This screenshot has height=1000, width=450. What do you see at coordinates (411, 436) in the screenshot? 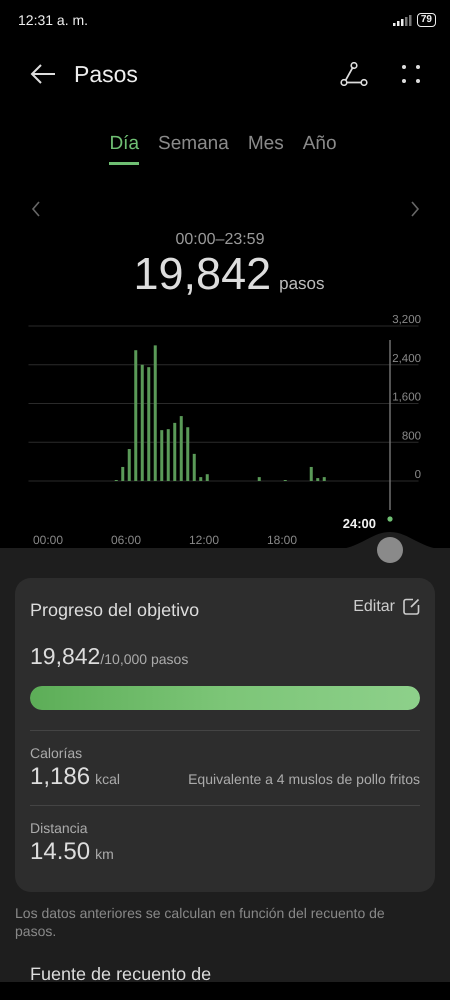
I see `y-tick-label: 800` at bounding box center [411, 436].